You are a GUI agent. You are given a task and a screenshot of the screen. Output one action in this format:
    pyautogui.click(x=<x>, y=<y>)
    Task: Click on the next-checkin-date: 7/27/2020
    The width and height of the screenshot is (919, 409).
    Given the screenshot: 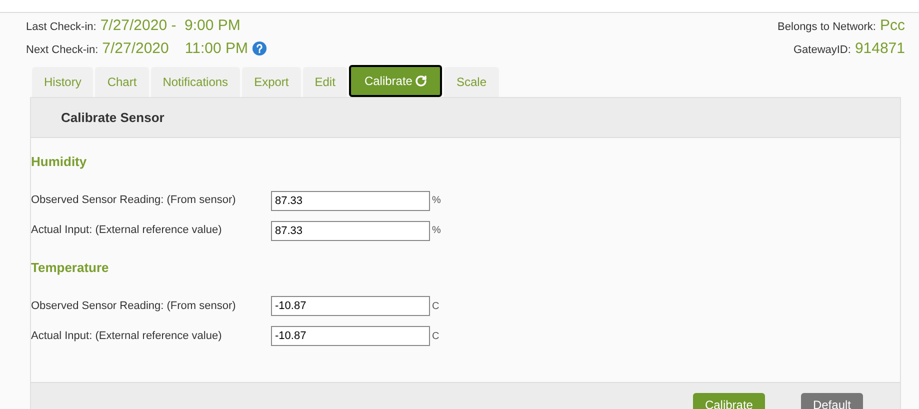 What is the action you would take?
    pyautogui.click(x=135, y=48)
    